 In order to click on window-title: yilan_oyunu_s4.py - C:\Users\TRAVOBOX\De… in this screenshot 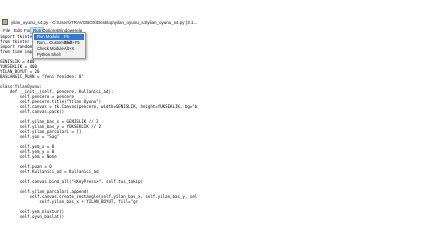, I will do `click(104, 22)`.